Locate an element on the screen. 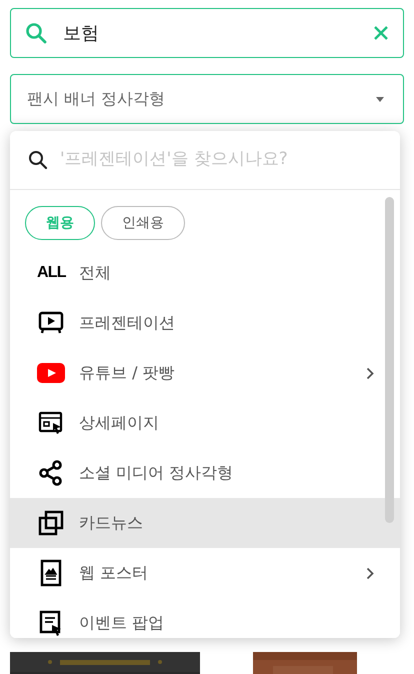 This screenshot has height=674, width=414. category-item: 카드뉴스 is located at coordinates (205, 523).